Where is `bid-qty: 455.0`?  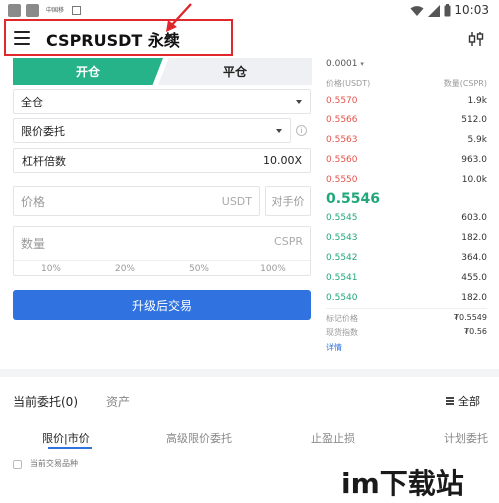
bid-qty: 455.0 is located at coordinates (474, 278).